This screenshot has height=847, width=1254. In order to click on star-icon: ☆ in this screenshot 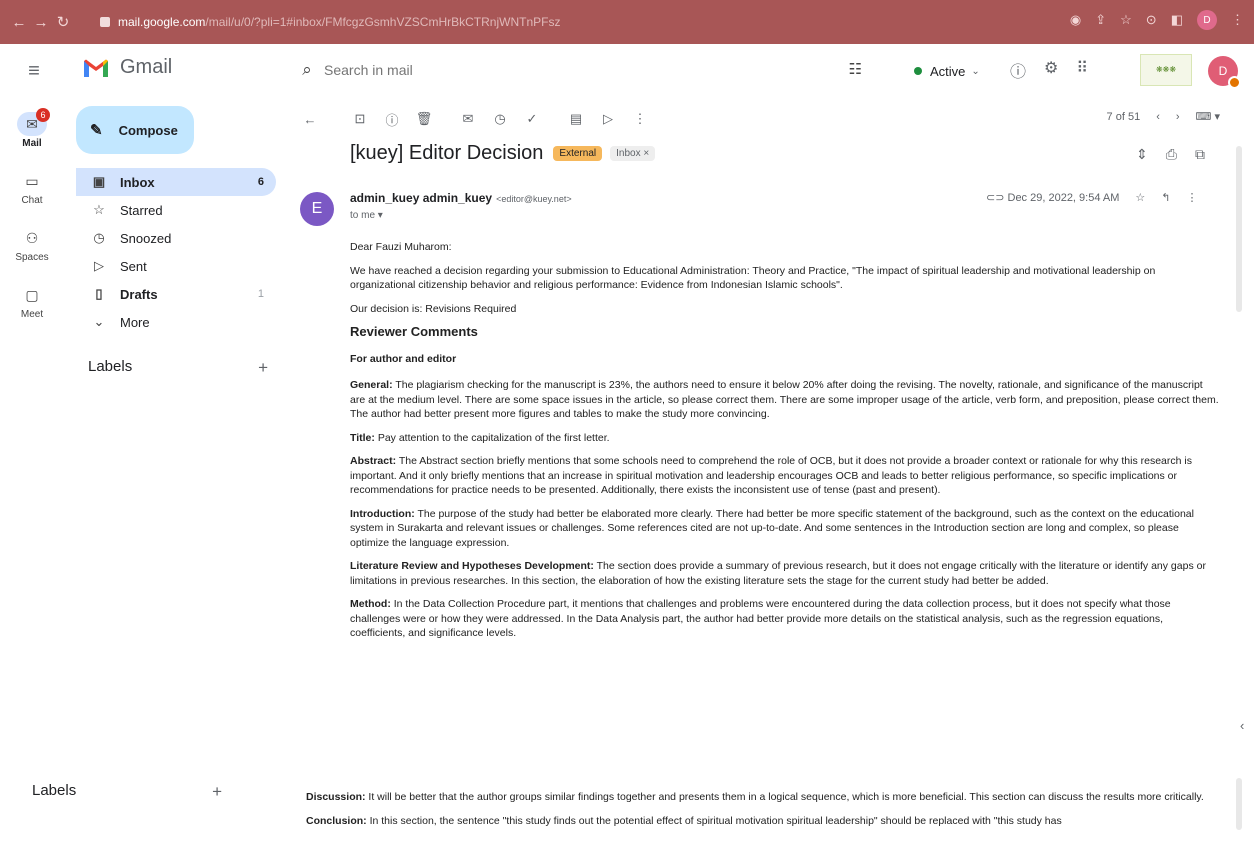, I will do `click(99, 209)`.